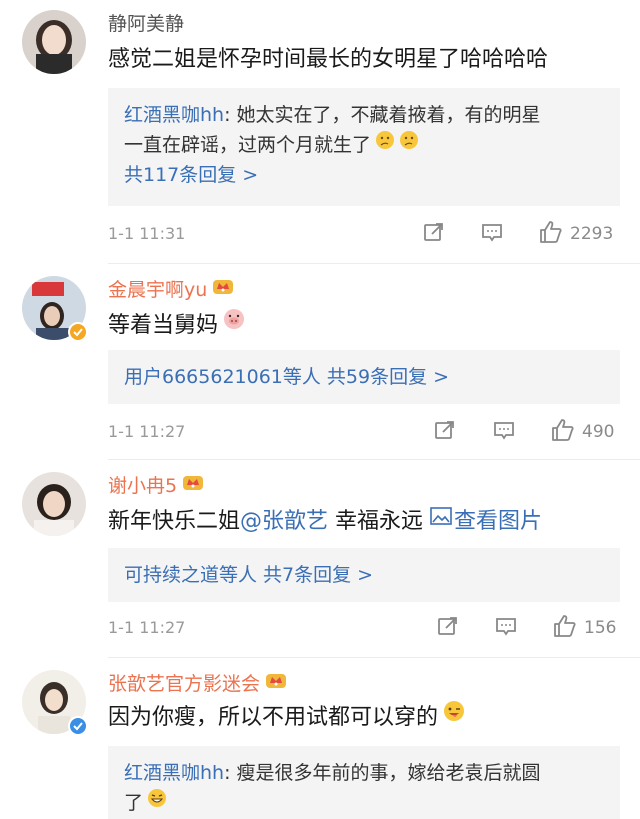  What do you see at coordinates (332, 115) in the screenshot?
I see `reply-line: 红酒黑咖hh: 她太实在了，不藏着掖着，有的明星` at bounding box center [332, 115].